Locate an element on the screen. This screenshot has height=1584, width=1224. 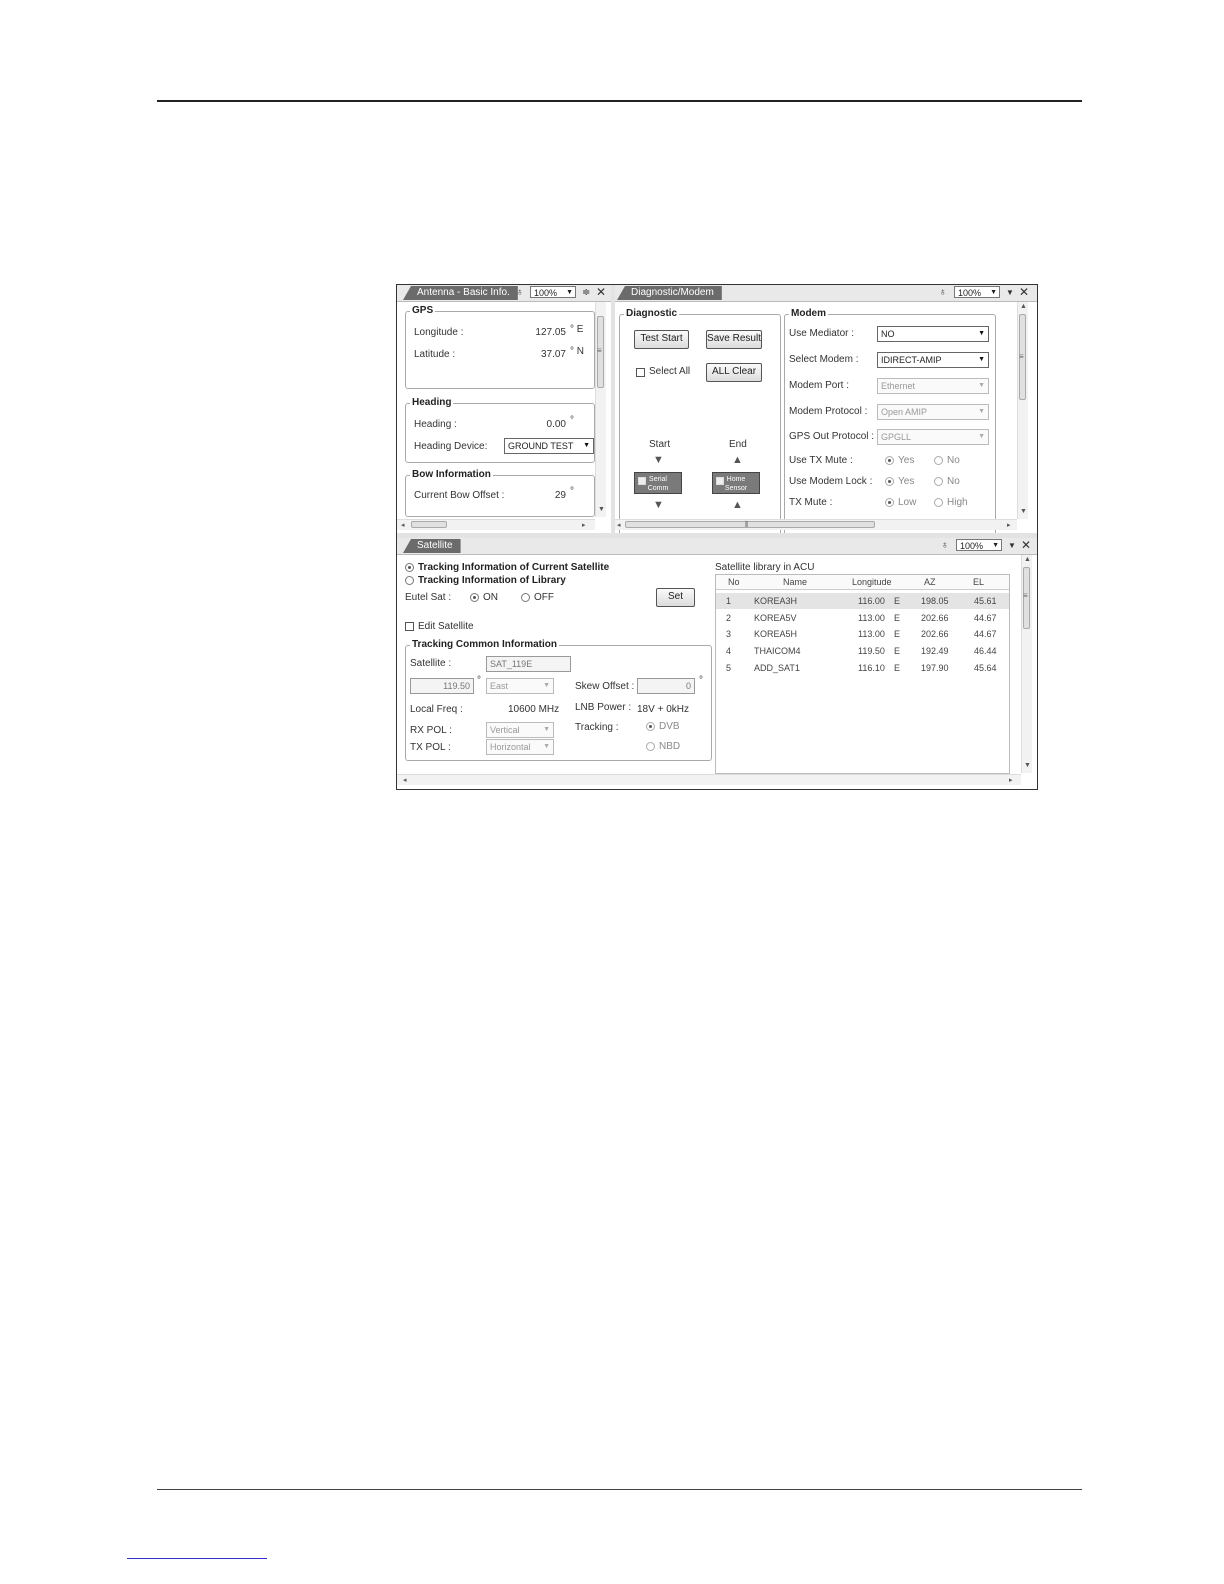
antenna-horizontal-scrollbar: ◂ ▸ is located at coordinates (496, 524).